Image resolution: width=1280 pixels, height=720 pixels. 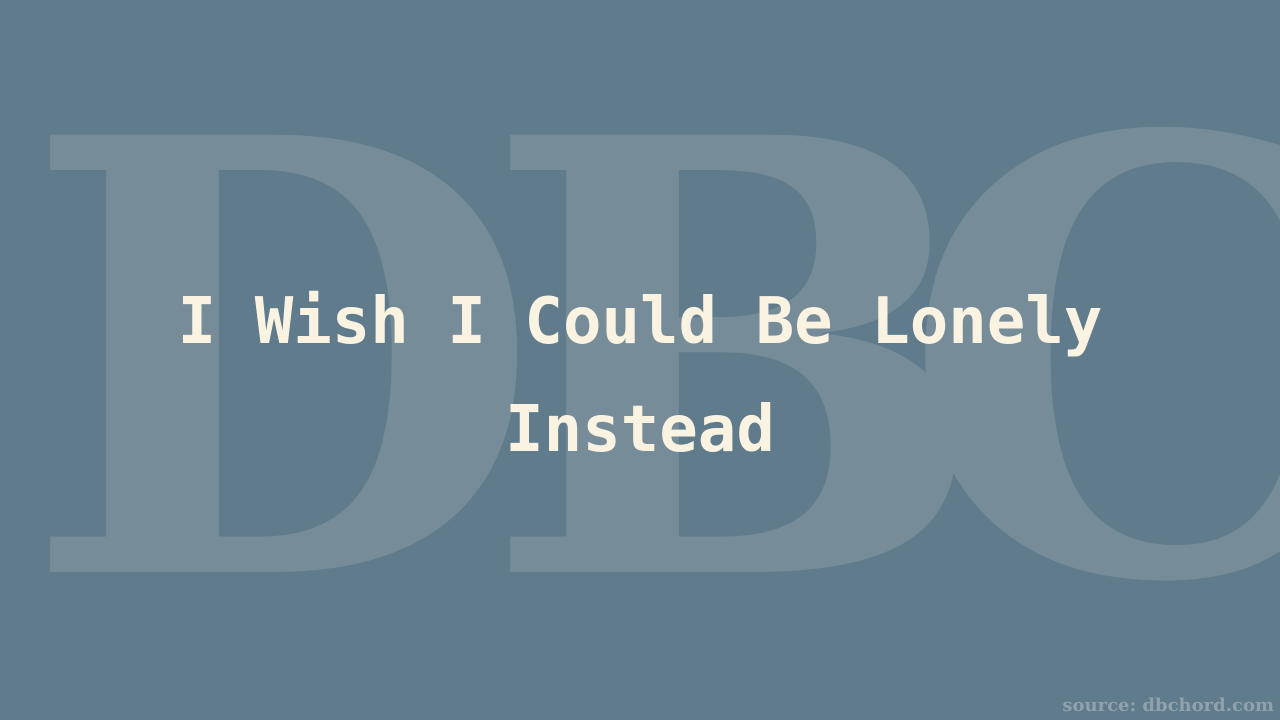 What do you see at coordinates (1168, 705) in the screenshot?
I see `source-credit: source: dbchord.com` at bounding box center [1168, 705].